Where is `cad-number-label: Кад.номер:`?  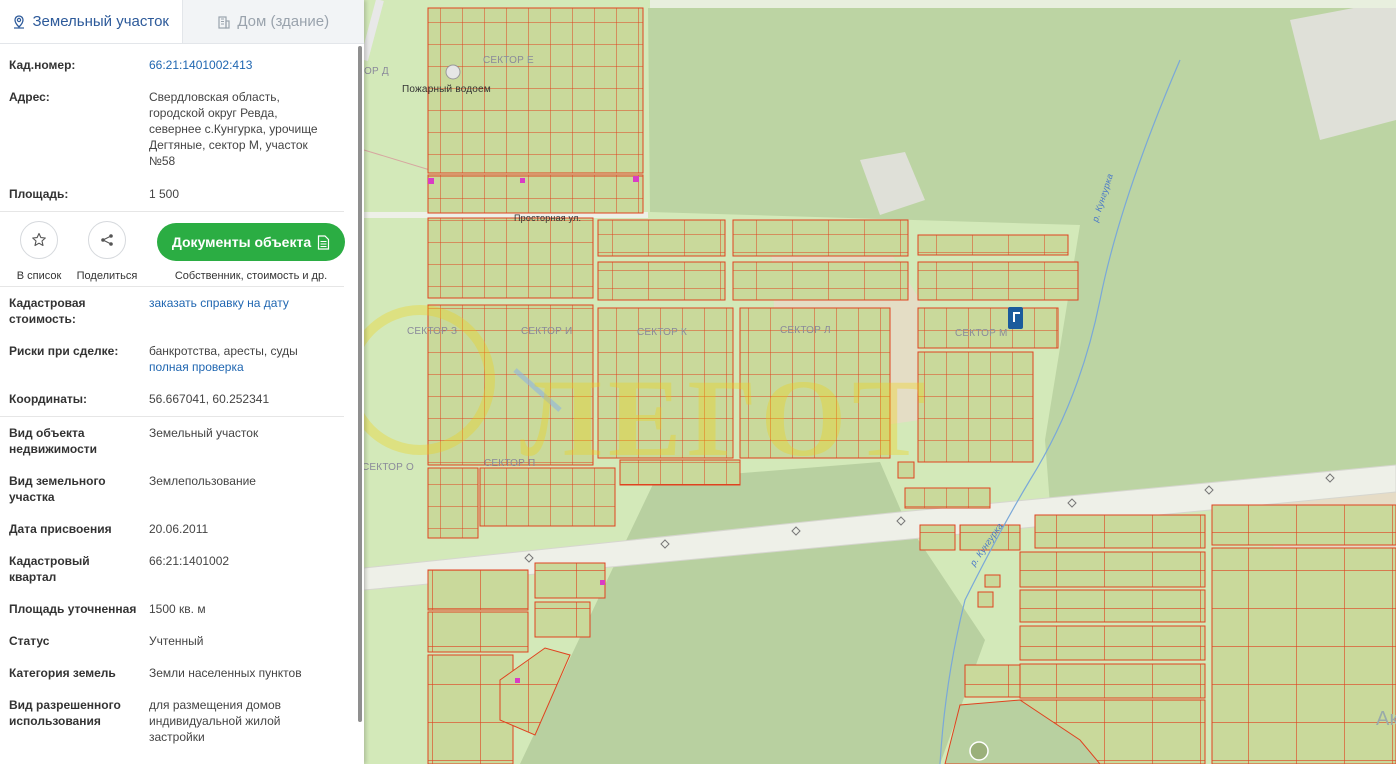
cad-number-label: Кад.номер: is located at coordinates (42, 65).